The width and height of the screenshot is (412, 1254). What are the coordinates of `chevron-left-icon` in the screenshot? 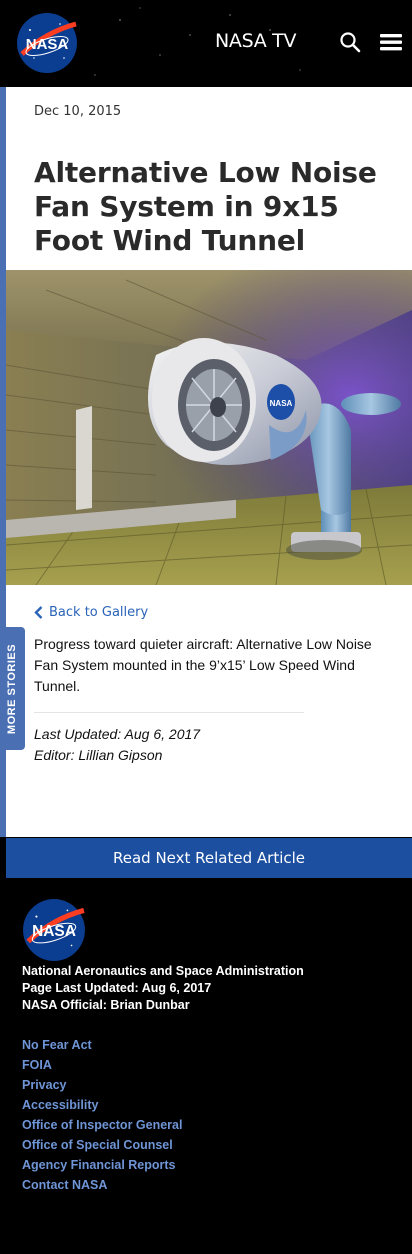 It's located at (38, 612).